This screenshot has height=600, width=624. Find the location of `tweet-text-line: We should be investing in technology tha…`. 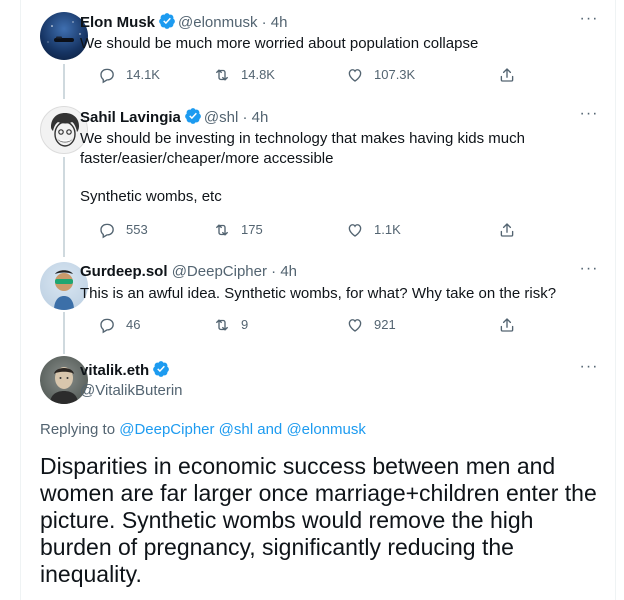

tweet-text-line: We should be investing in technology tha… is located at coordinates (302, 138).